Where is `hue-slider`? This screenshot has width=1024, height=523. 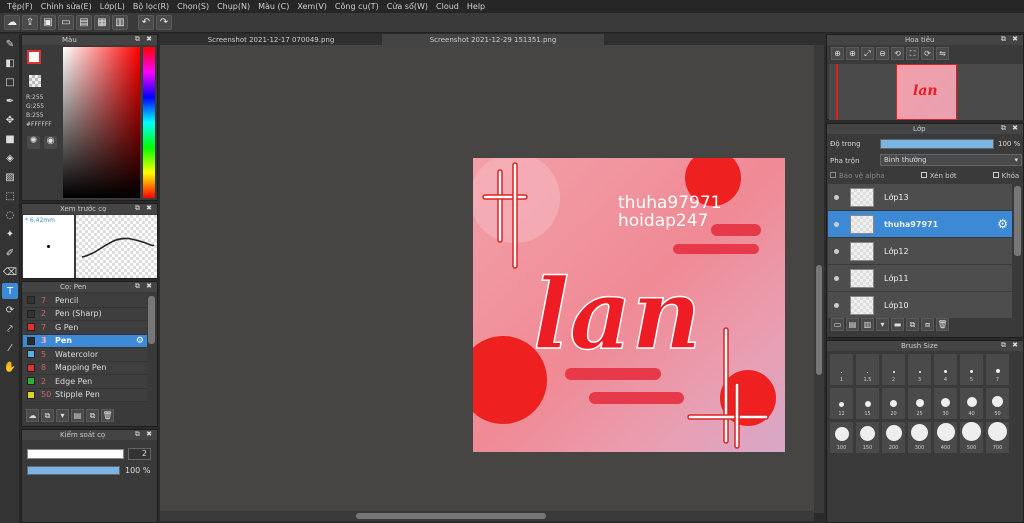
hue-slider is located at coordinates (149, 122).